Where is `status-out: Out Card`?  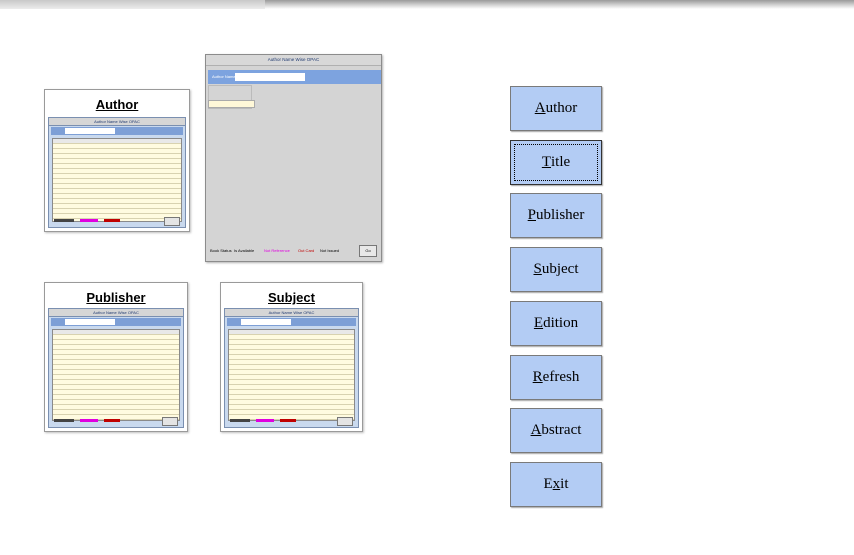
status-out: Out Card is located at coordinates (306, 250).